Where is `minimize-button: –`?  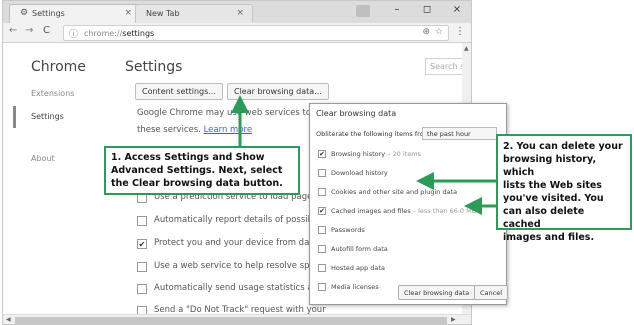 minimize-button: – is located at coordinates (397, 9).